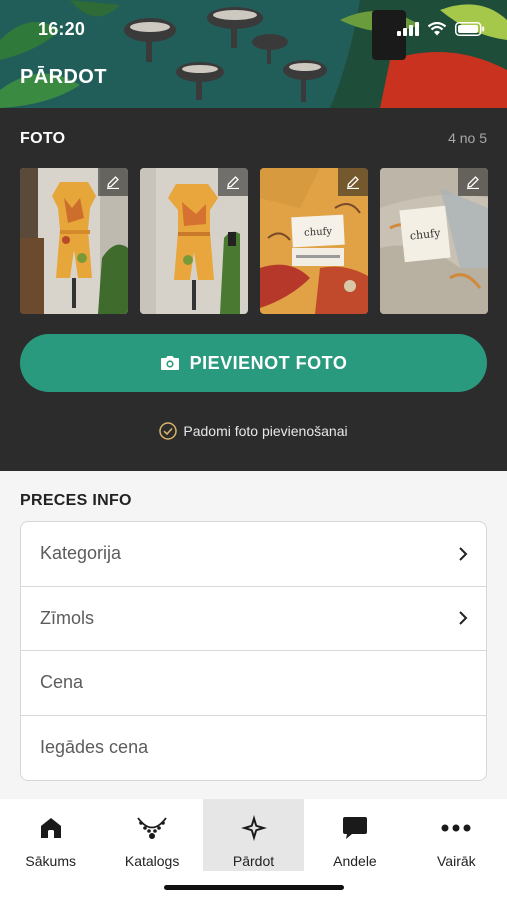 This screenshot has width=507, height=900. Describe the element at coordinates (318, 232) in the screenshot. I see `svg-text: chufy` at that location.